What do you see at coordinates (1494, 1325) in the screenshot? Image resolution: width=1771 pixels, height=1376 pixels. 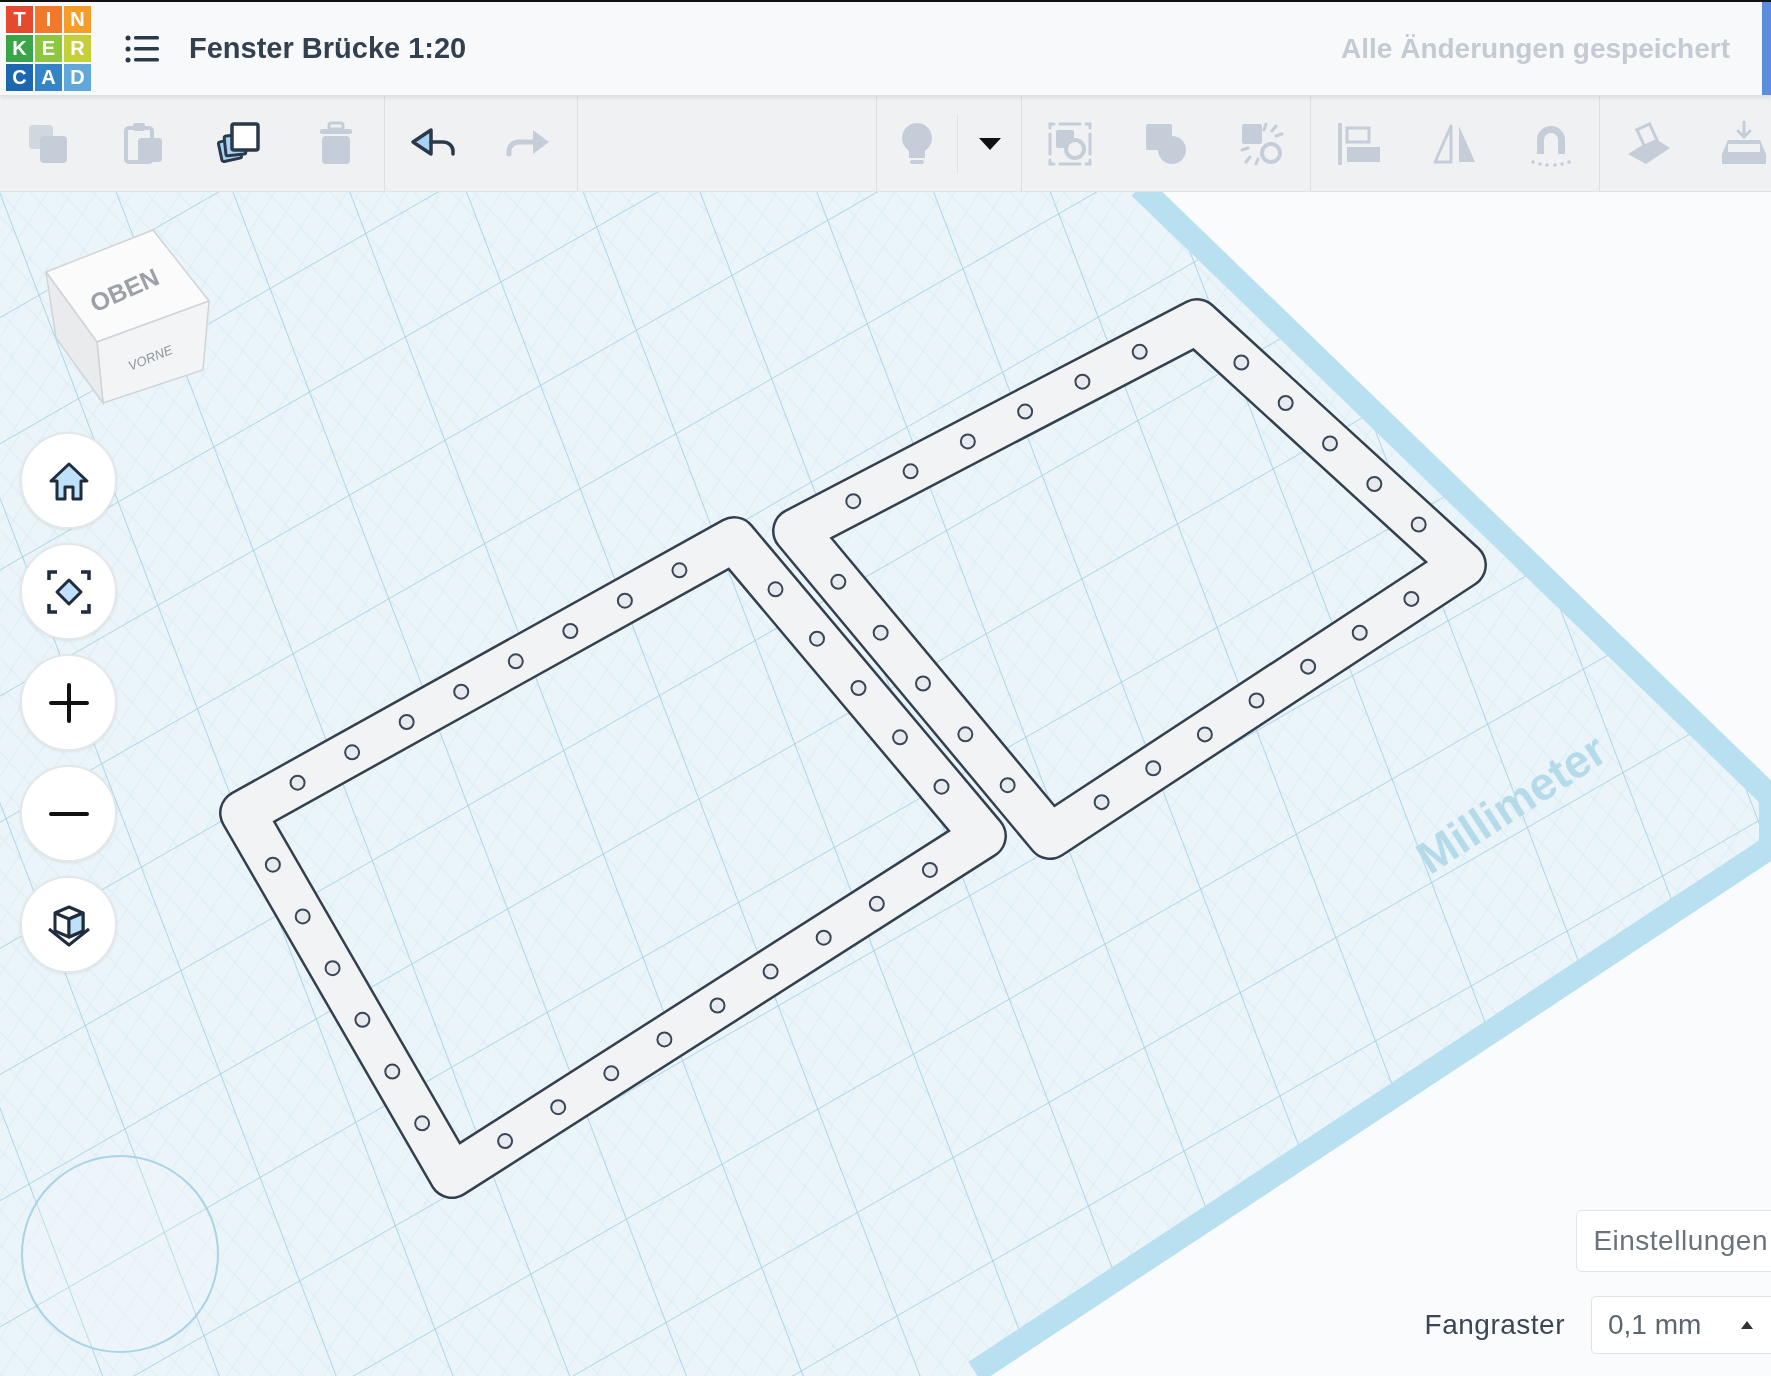 I see `snap-grid-label: Fangraster` at bounding box center [1494, 1325].